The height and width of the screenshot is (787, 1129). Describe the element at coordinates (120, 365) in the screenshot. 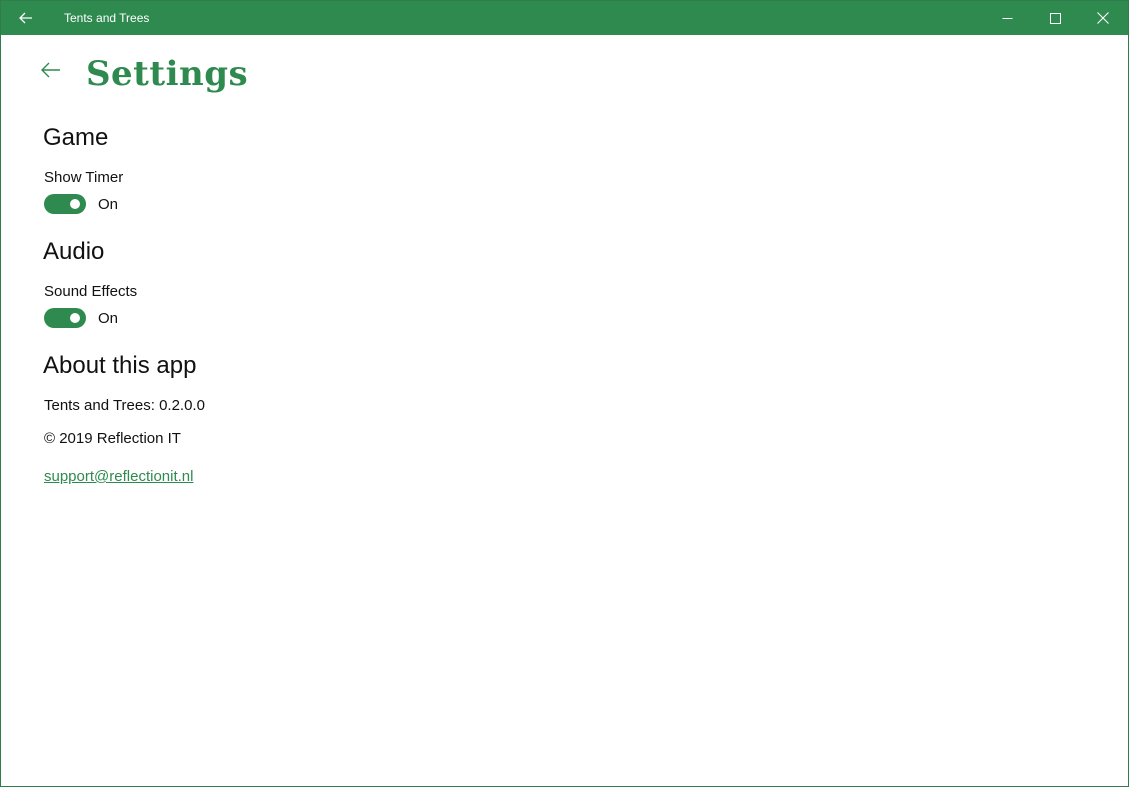

I see `section-header-about: About this app` at that location.